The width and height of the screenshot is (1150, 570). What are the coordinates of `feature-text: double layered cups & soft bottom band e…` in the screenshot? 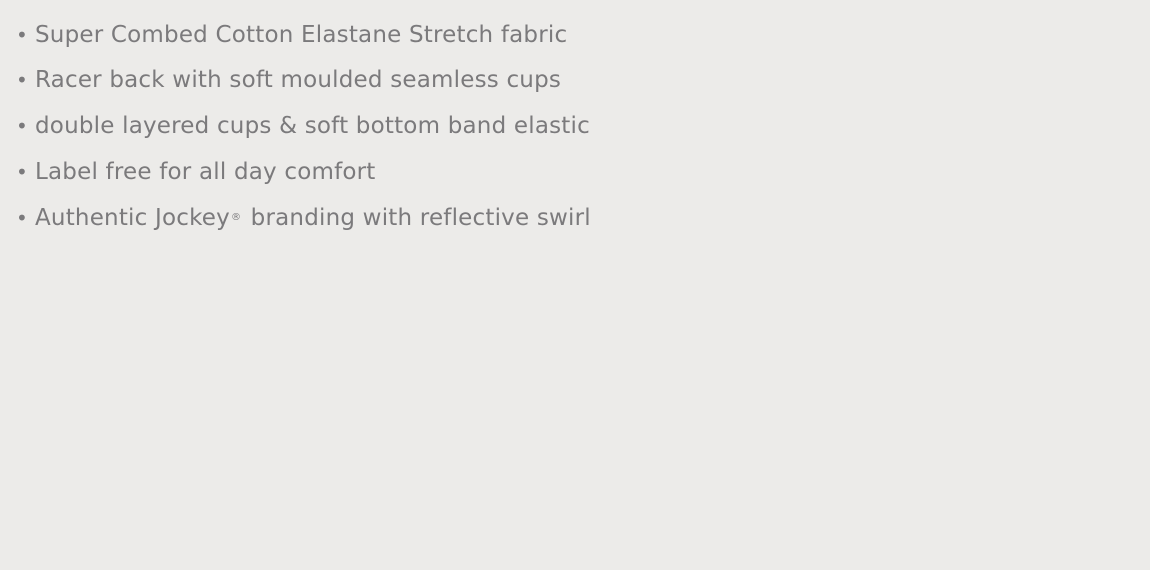 It's located at (312, 126).